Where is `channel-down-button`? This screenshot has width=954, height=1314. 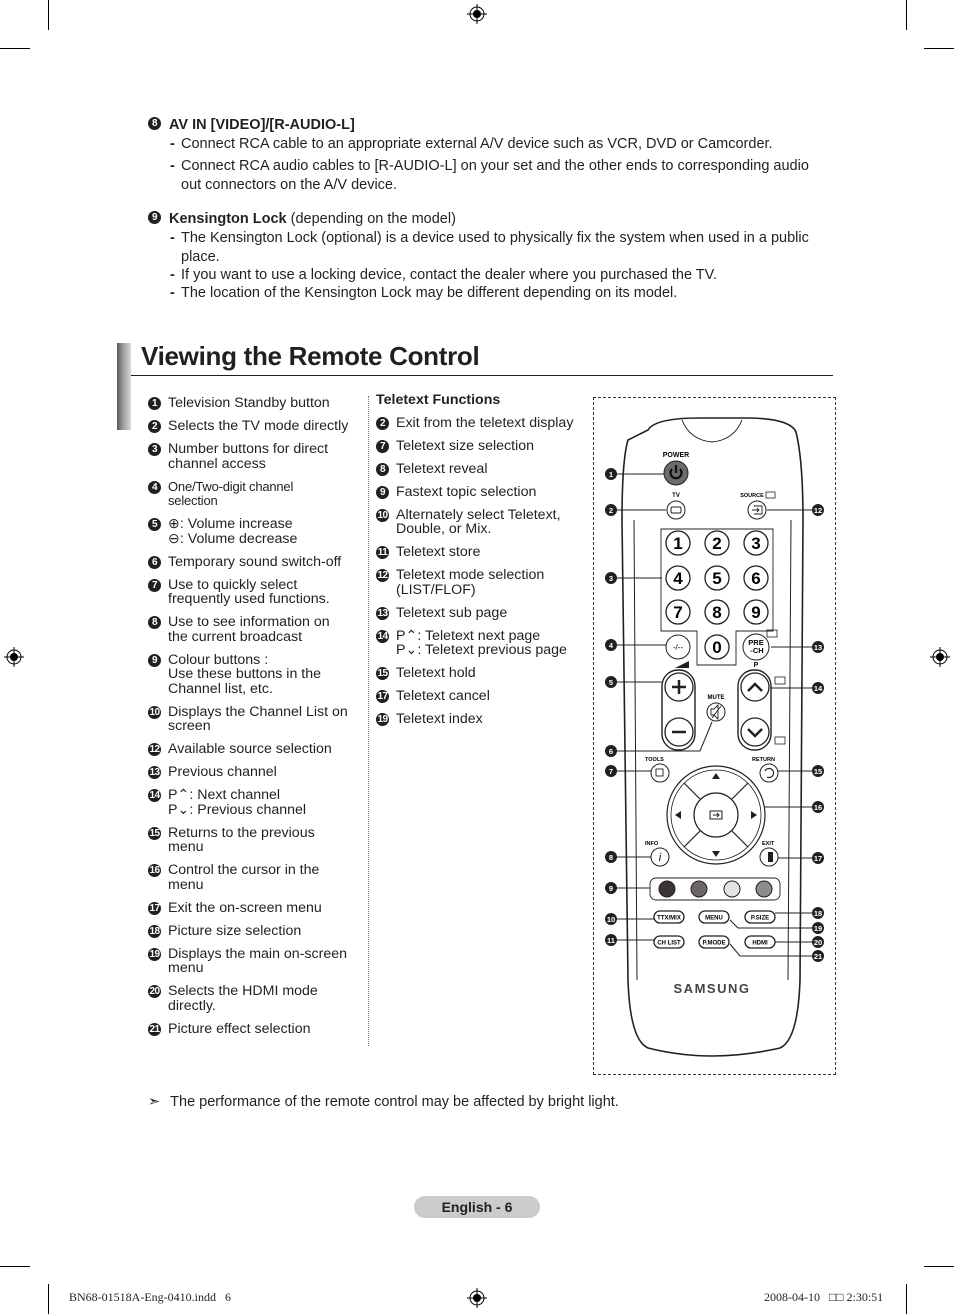 channel-down-button is located at coordinates (755, 732).